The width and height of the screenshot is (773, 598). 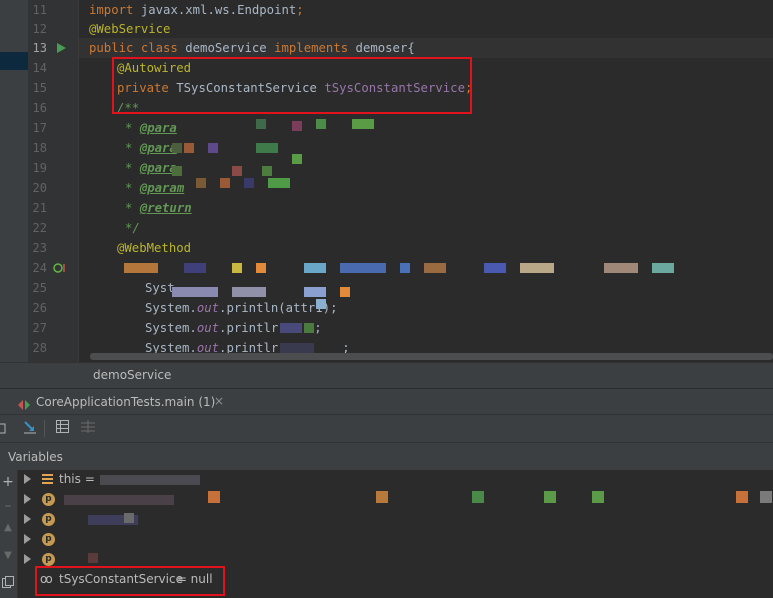 What do you see at coordinates (133, 48) in the screenshot?
I see `keyword: public class` at bounding box center [133, 48].